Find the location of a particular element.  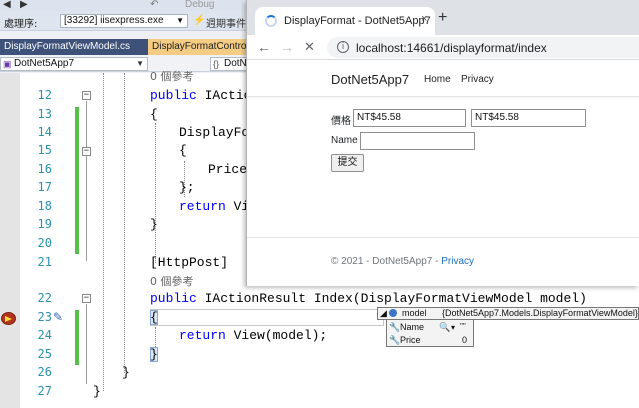

code-line-21: [HttpPost] is located at coordinates (189, 262).